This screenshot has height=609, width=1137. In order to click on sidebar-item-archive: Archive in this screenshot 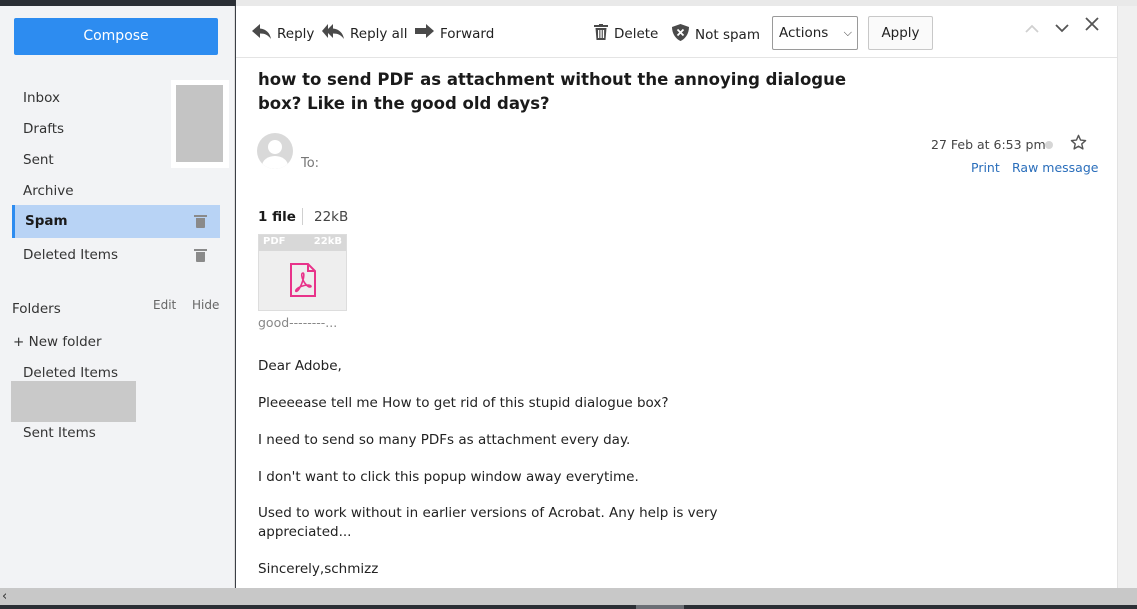, I will do `click(116, 191)`.